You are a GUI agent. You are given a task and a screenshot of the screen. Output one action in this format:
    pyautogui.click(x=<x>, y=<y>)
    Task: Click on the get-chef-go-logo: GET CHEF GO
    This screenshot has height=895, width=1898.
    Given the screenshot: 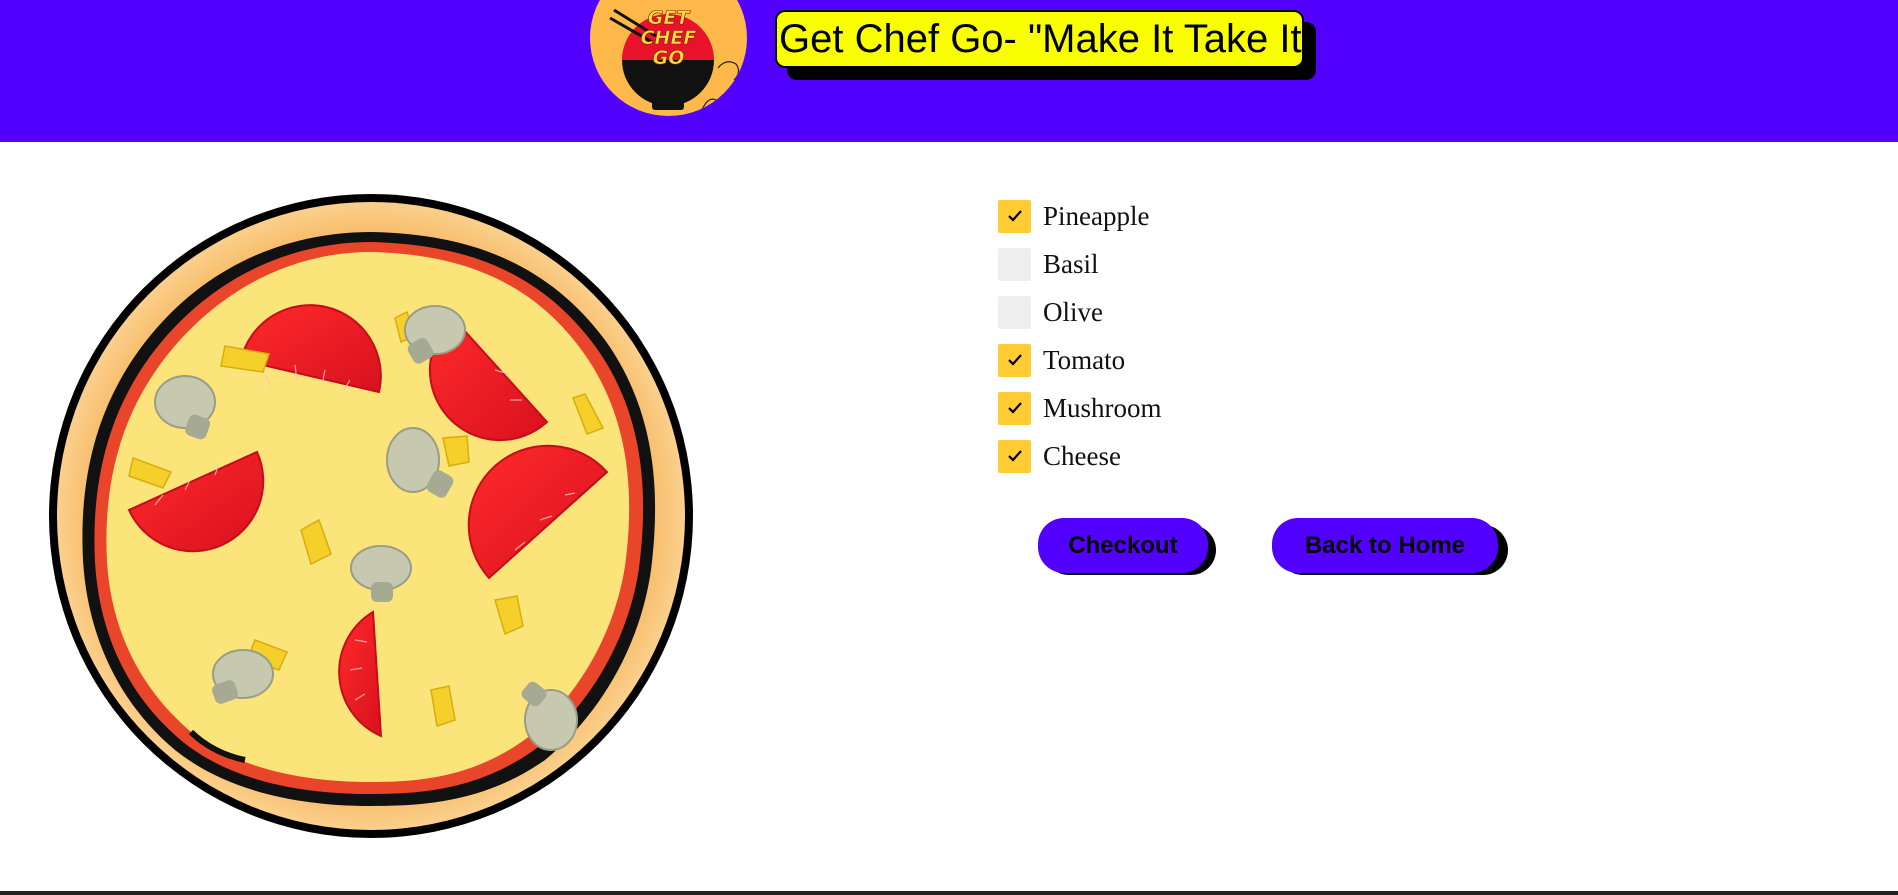 What is the action you would take?
    pyautogui.click(x=668, y=58)
    